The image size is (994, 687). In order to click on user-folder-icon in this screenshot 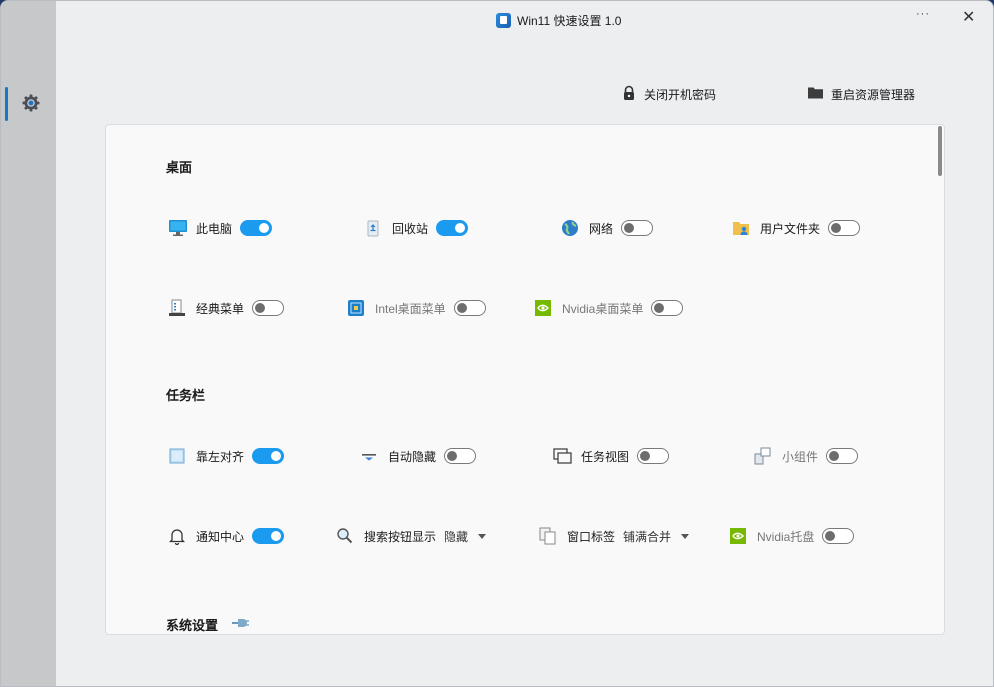, I will do `click(741, 228)`.